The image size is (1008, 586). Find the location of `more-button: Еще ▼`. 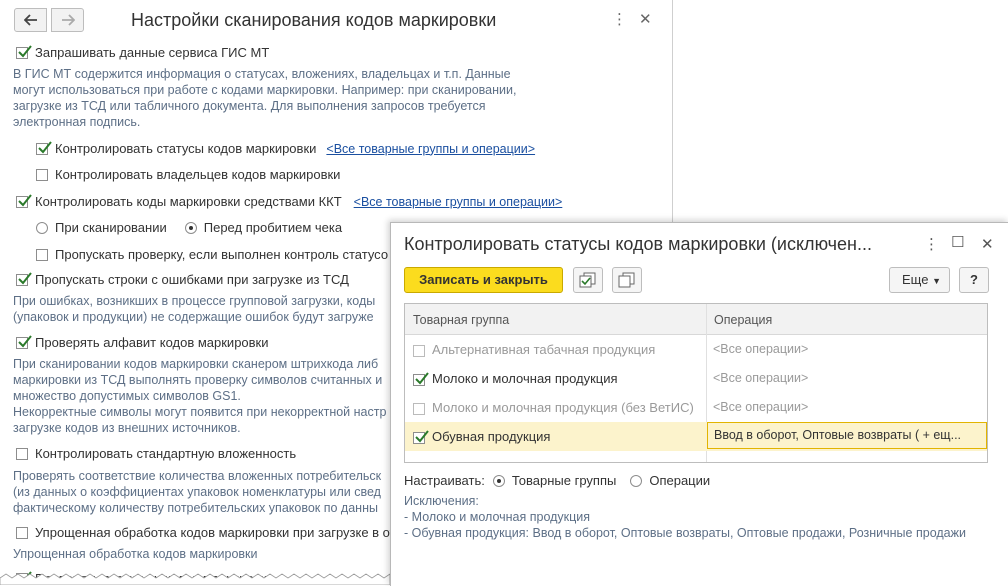

more-button: Еще ▼ is located at coordinates (919, 280).